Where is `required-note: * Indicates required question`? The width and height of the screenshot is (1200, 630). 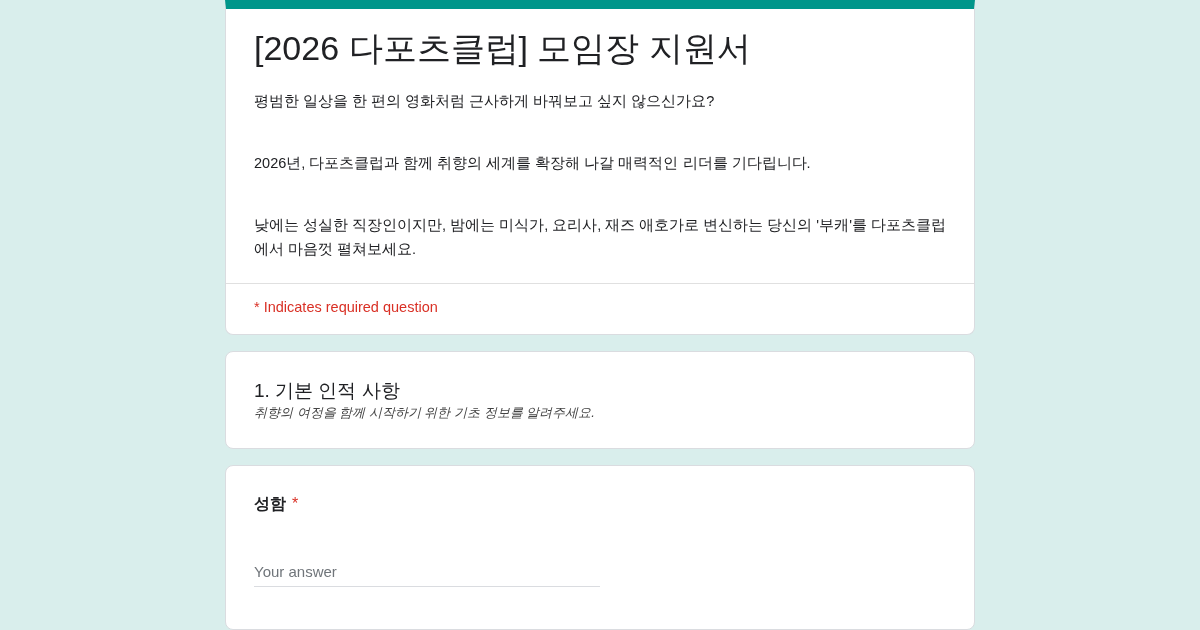 required-note: * Indicates required question is located at coordinates (346, 307).